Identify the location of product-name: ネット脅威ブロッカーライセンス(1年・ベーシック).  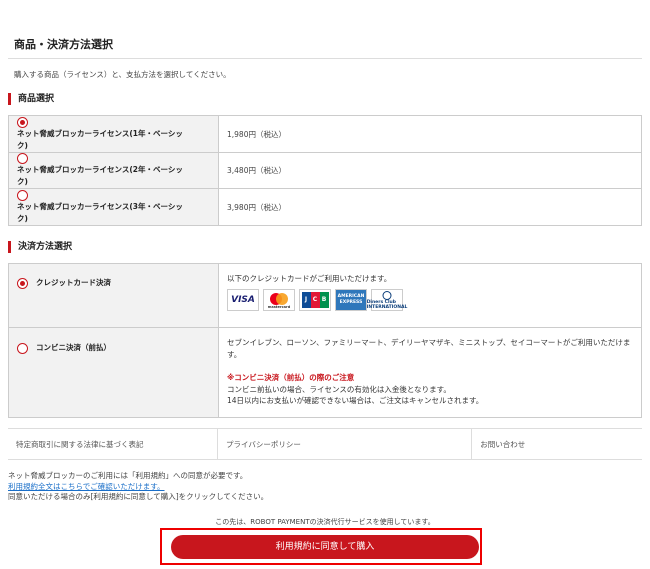
(100, 139).